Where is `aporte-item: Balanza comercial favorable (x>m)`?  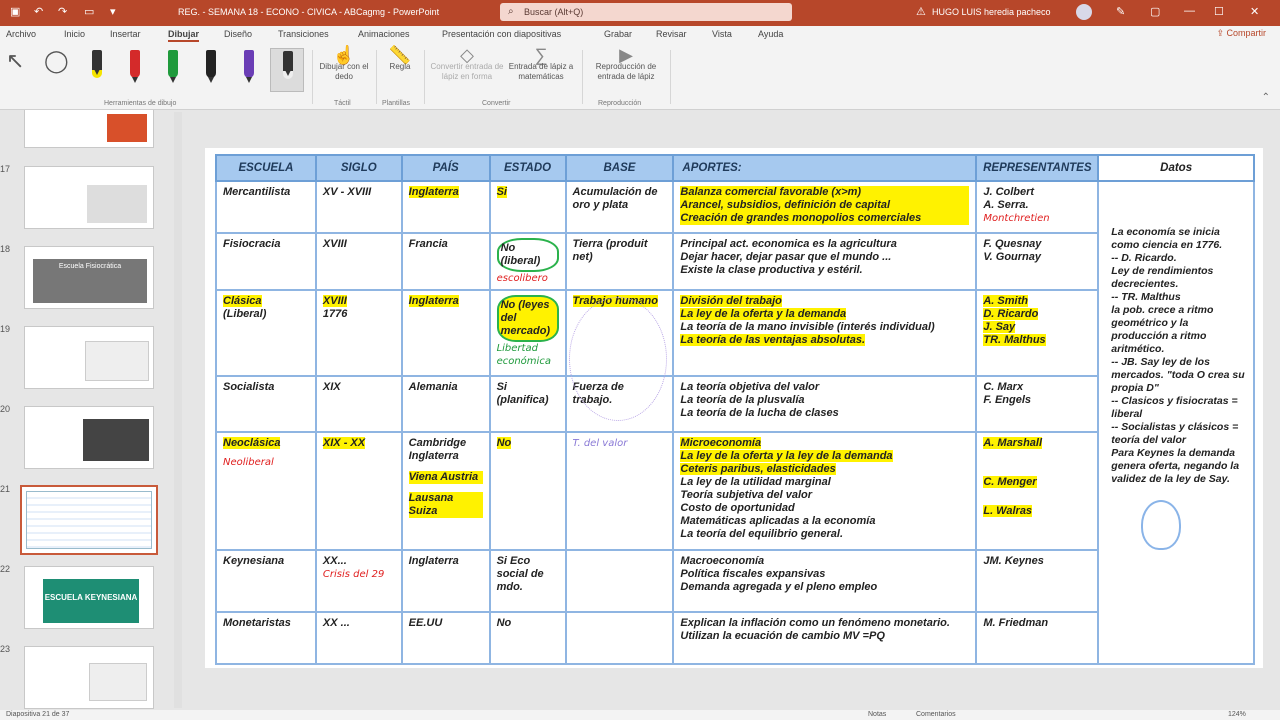
aporte-item: Balanza comercial favorable (x>m) is located at coordinates (825, 192).